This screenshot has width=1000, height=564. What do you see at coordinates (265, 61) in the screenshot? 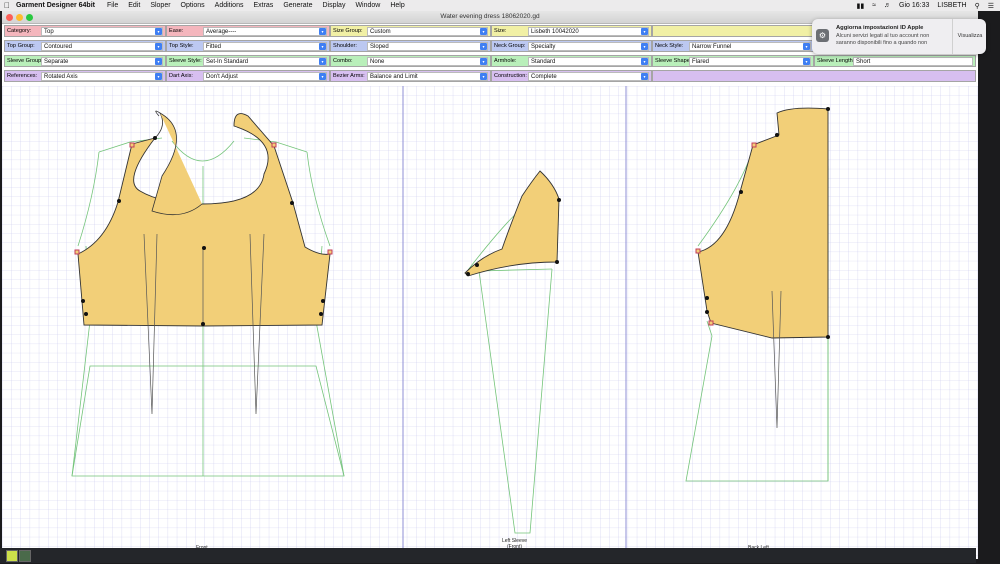
I see `sleeve-style-select: Set-In Standard` at bounding box center [265, 61].